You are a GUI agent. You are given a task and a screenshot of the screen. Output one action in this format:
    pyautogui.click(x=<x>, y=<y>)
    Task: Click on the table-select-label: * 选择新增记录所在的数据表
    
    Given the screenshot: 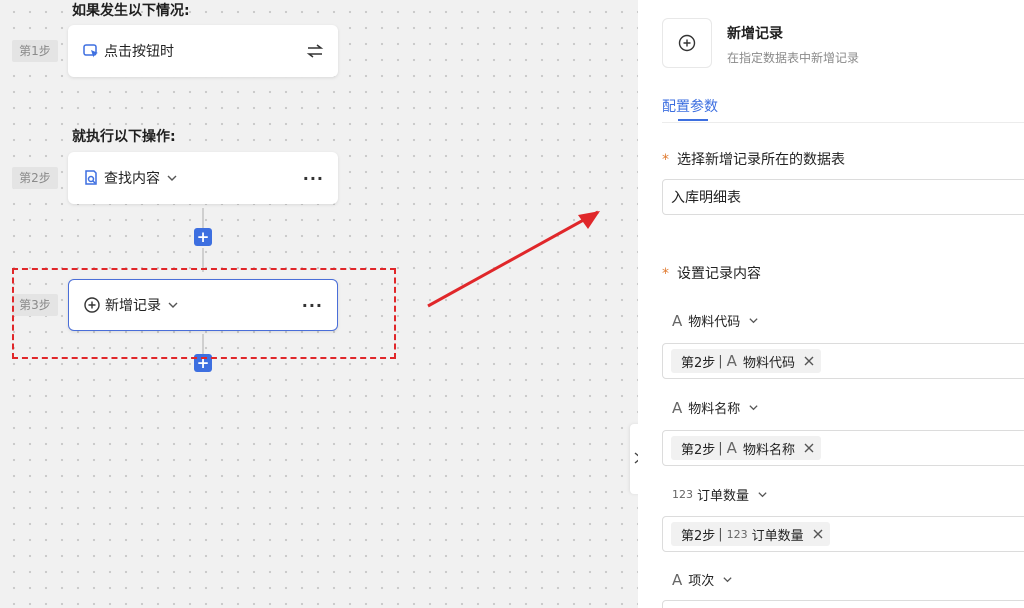 What is the action you would take?
    pyautogui.click(x=753, y=159)
    